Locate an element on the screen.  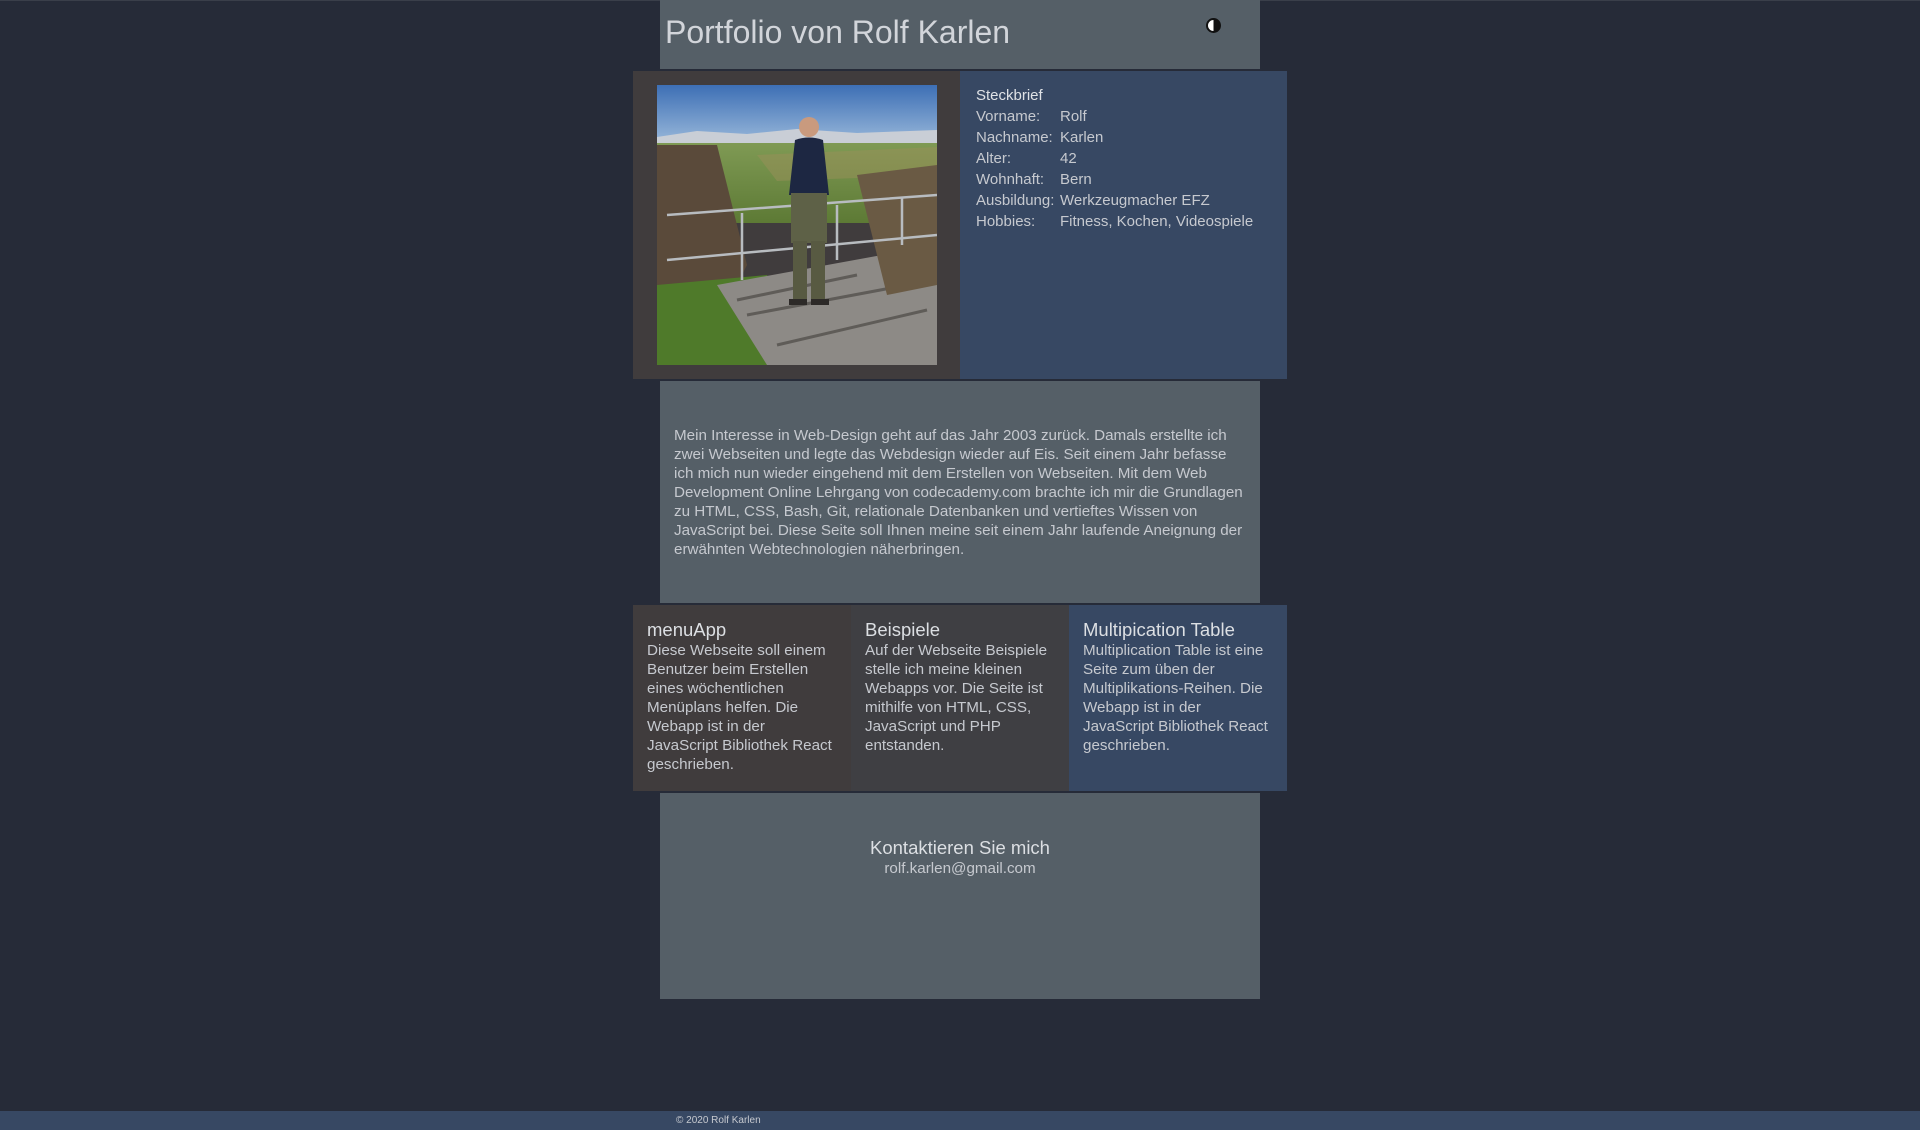
photo-panel is located at coordinates (796, 225).